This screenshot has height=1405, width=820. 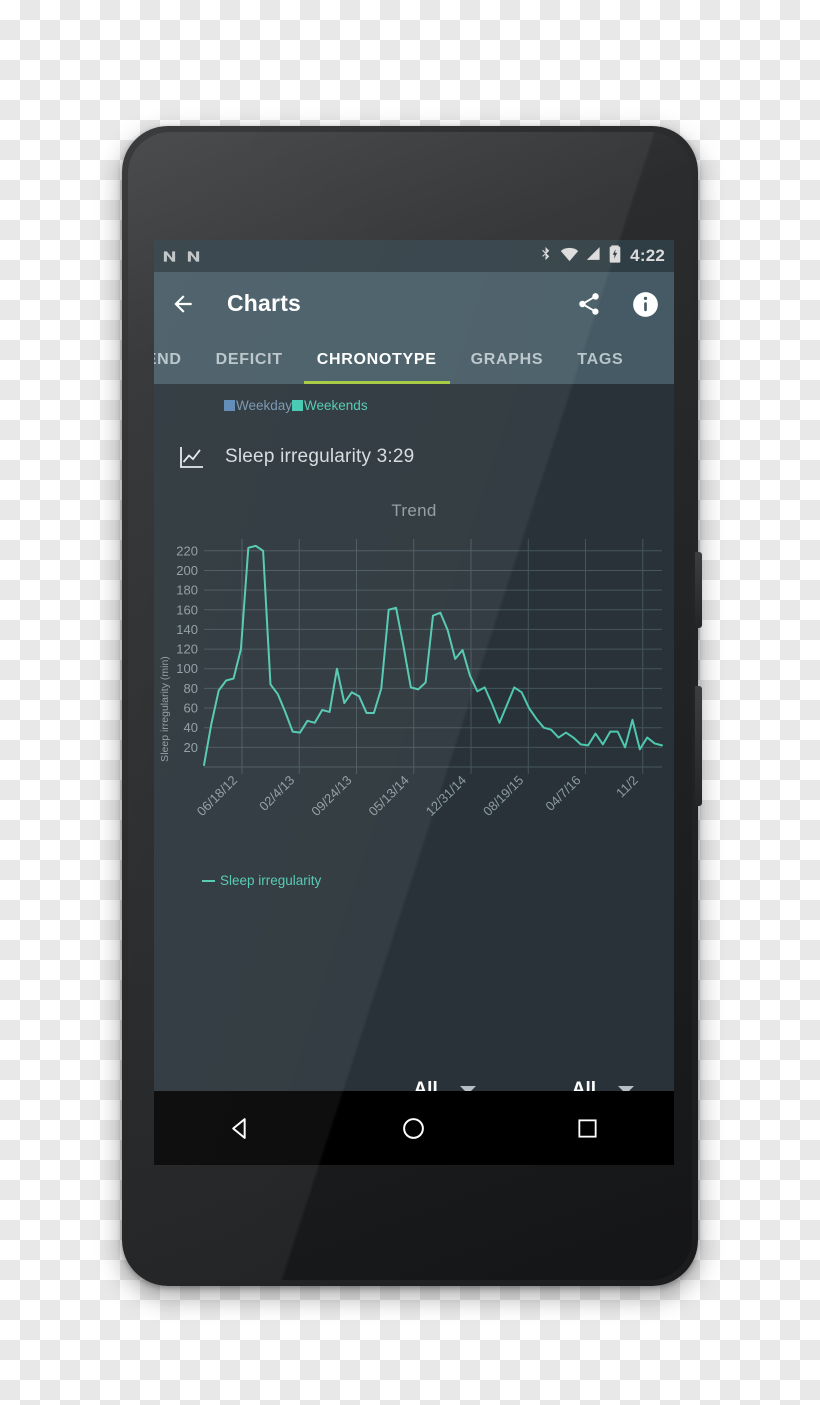 What do you see at coordinates (264, 405) in the screenshot?
I see `legend-label-weekday: Weekday` at bounding box center [264, 405].